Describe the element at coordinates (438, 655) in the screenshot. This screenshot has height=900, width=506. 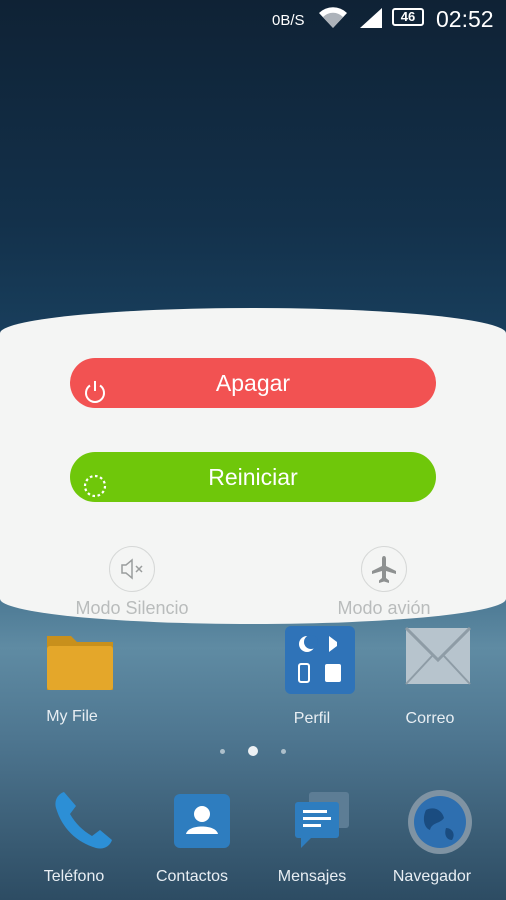
I see `mail-icon` at that location.